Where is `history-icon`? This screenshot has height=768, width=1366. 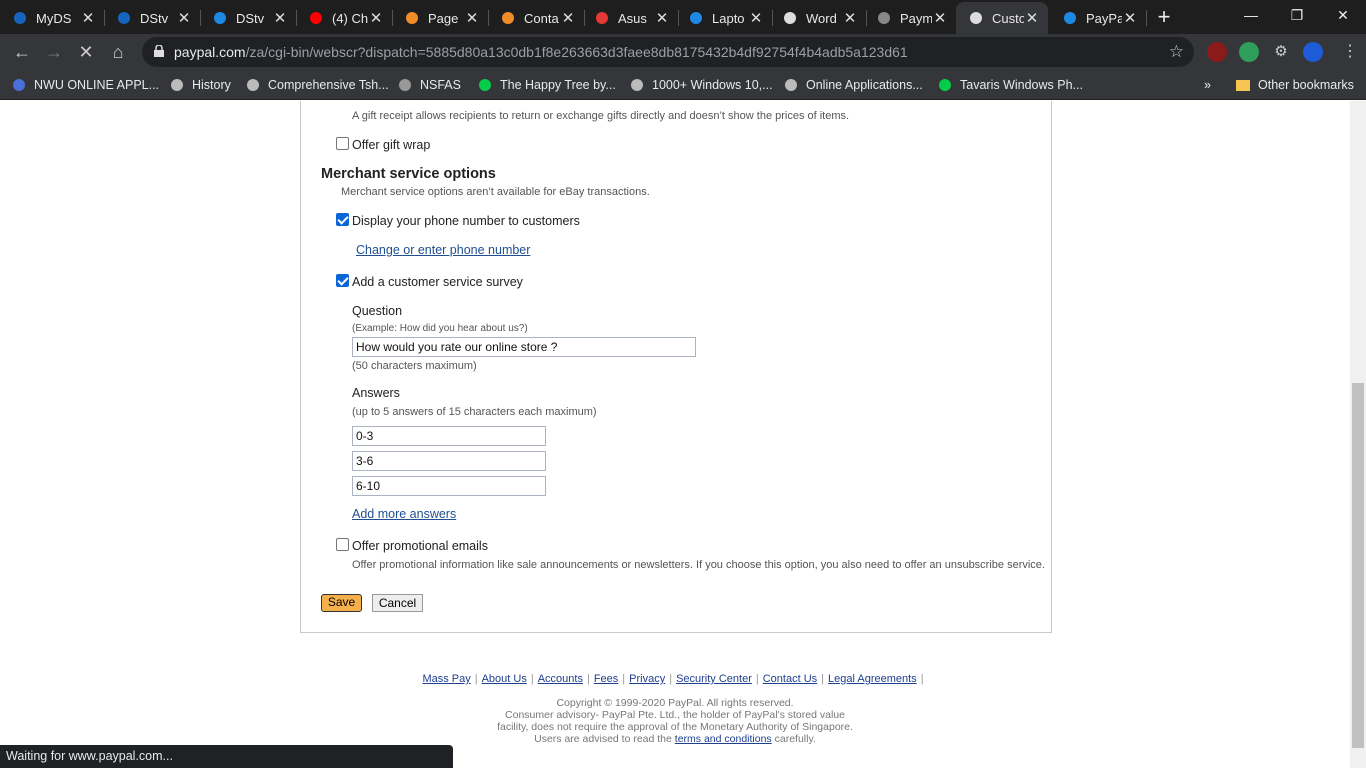 history-icon is located at coordinates (177, 85).